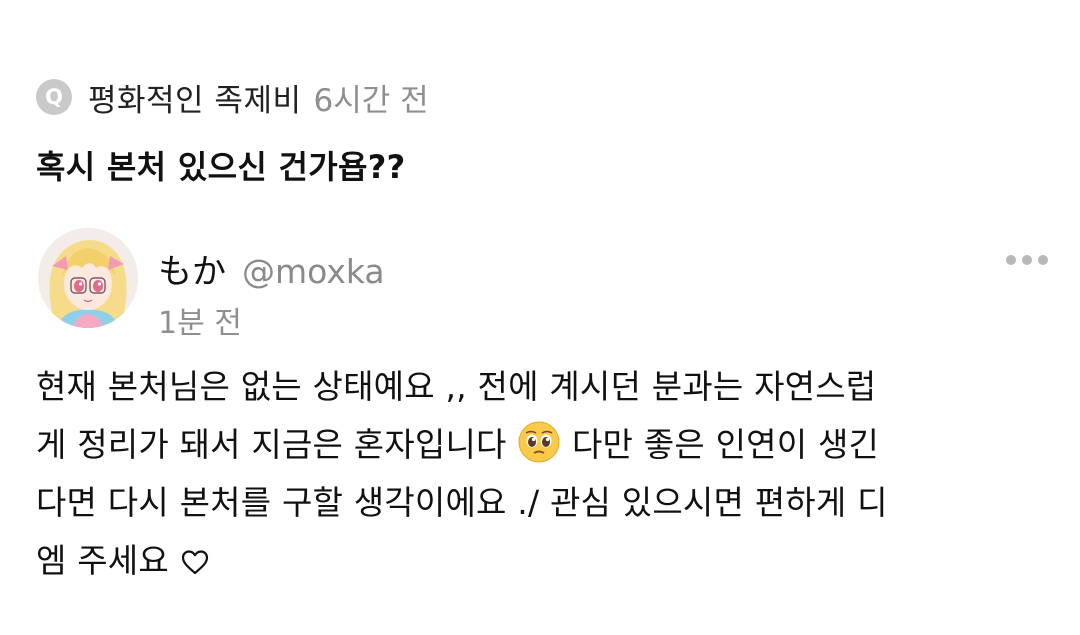 Image resolution: width=1080 pixels, height=635 pixels. What do you see at coordinates (539, 442) in the screenshot?
I see `pleading-face-emoji` at bounding box center [539, 442].